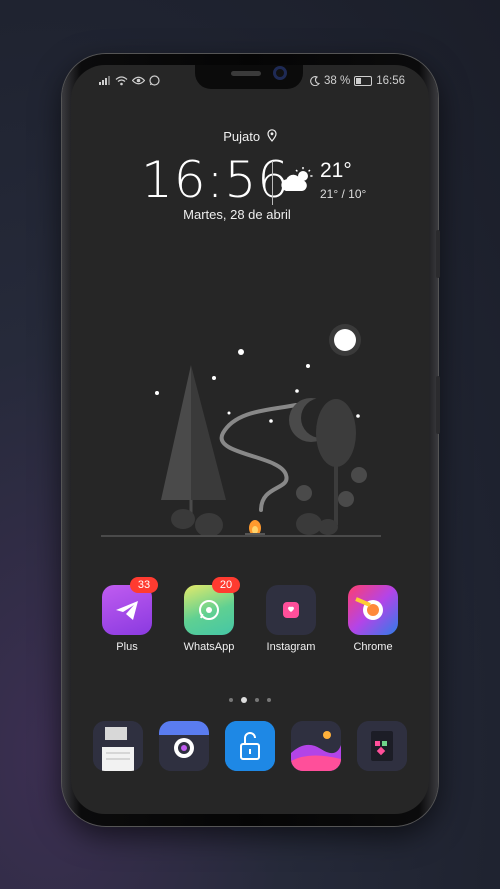 The width and height of the screenshot is (500, 889). What do you see at coordinates (291, 647) in the screenshot?
I see `app-label: Instagram` at bounding box center [291, 647].